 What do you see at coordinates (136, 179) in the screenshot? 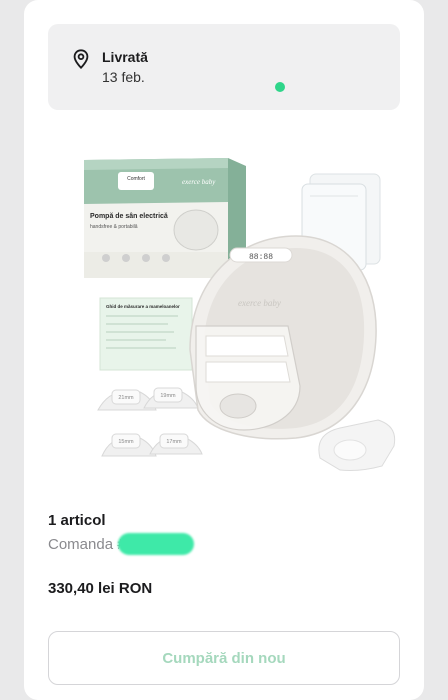
I see `box-series: Comfort` at bounding box center [136, 179].